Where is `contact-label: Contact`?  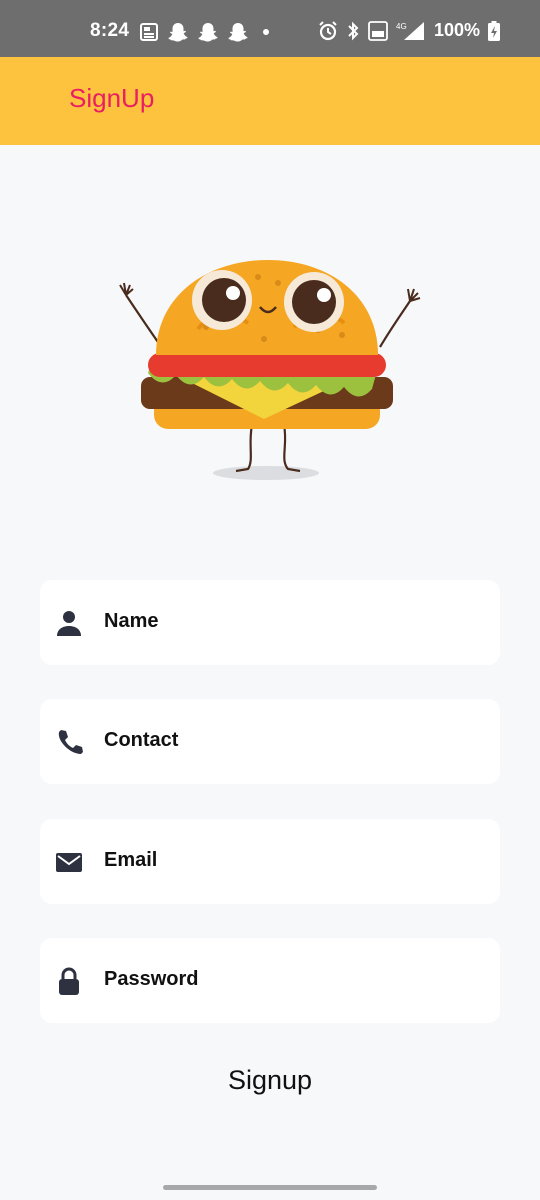
contact-label: Contact is located at coordinates (141, 740).